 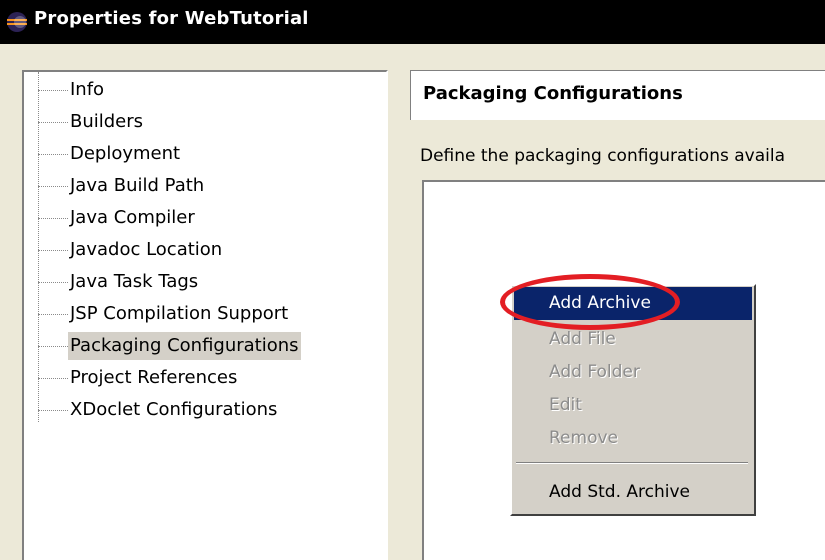 I want to click on tree-item-label: Packaging Configurations, so click(x=184, y=346).